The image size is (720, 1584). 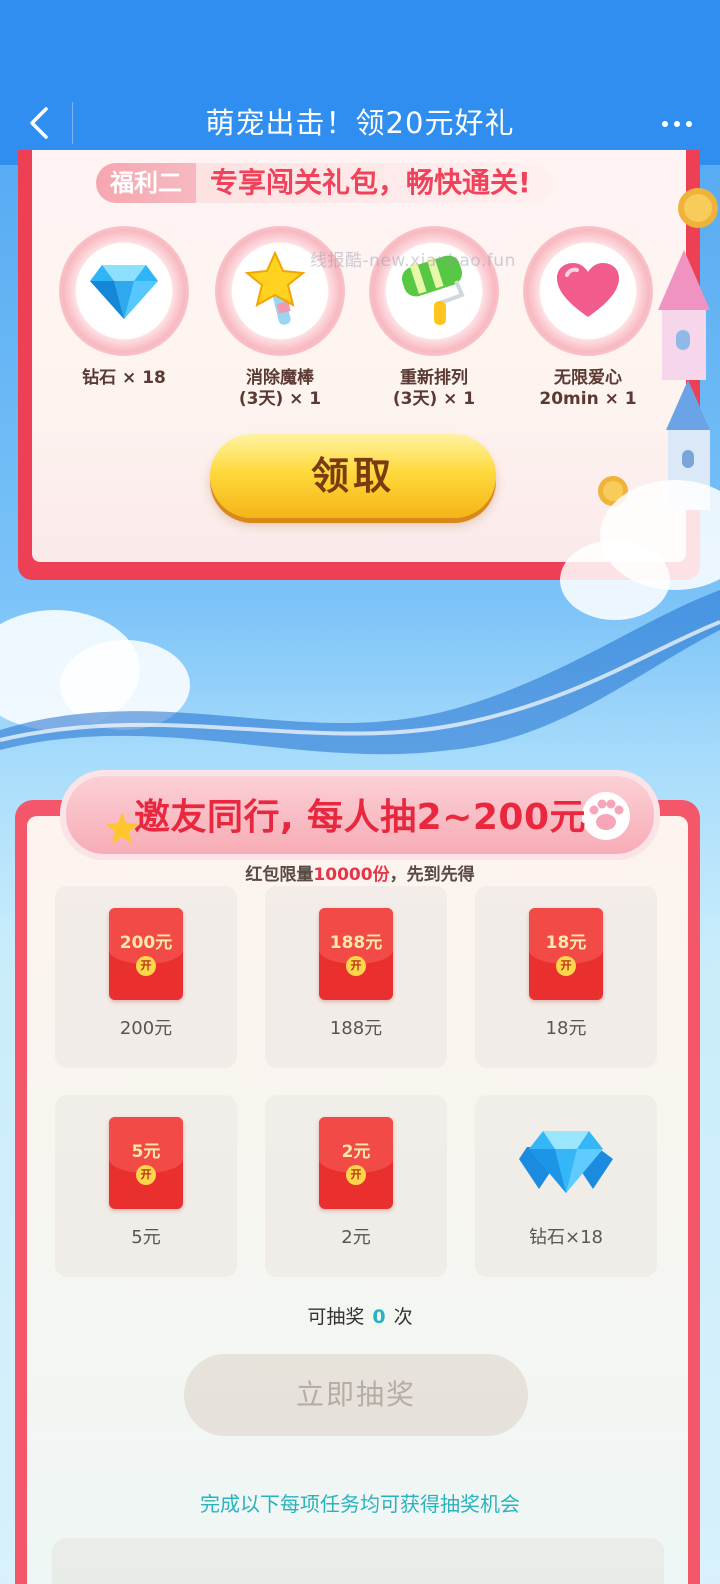 I want to click on wave-ribbon, so click(x=360, y=672).